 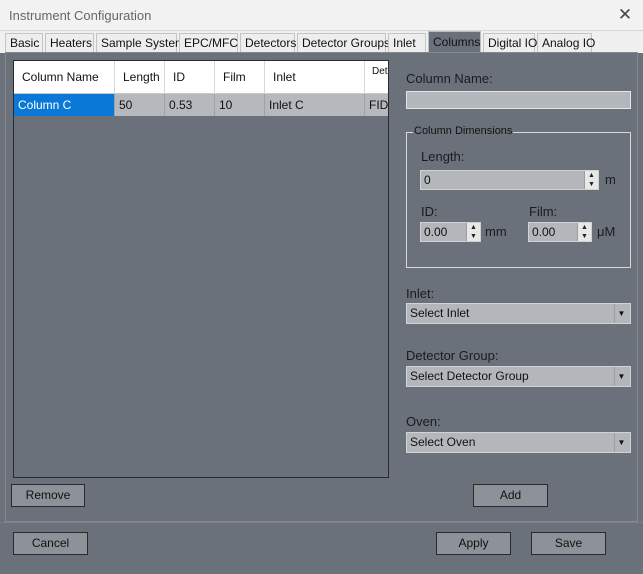 I want to click on header-column-name: Column Name, so click(x=64, y=77).